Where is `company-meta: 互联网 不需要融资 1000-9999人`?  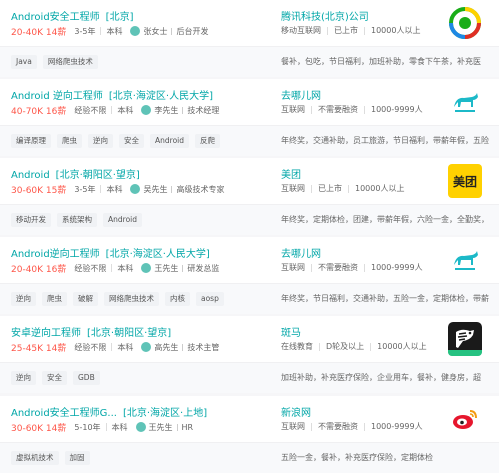
company-meta: 互联网 不需要融资 1000-9999人 is located at coordinates (352, 426).